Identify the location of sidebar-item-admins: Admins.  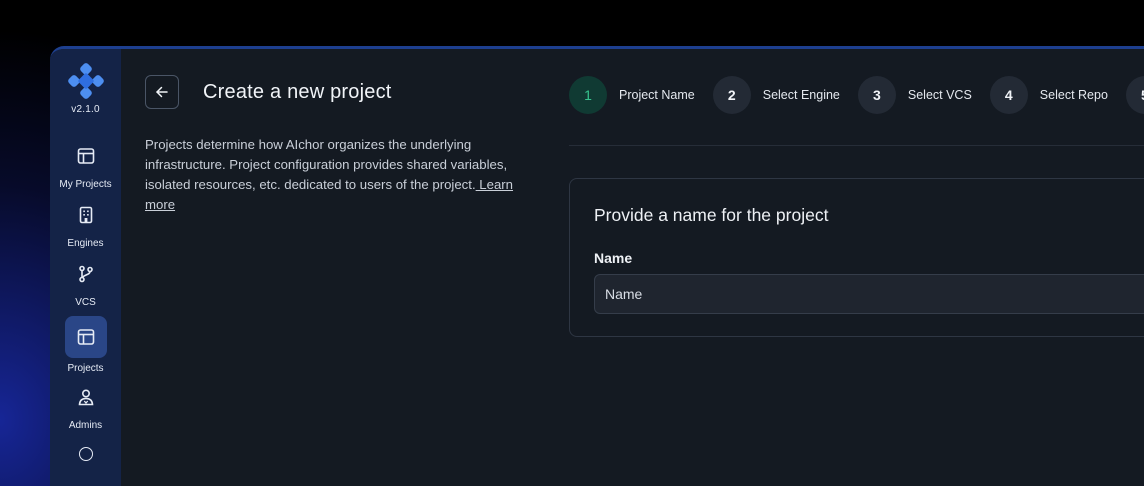
(85, 403).